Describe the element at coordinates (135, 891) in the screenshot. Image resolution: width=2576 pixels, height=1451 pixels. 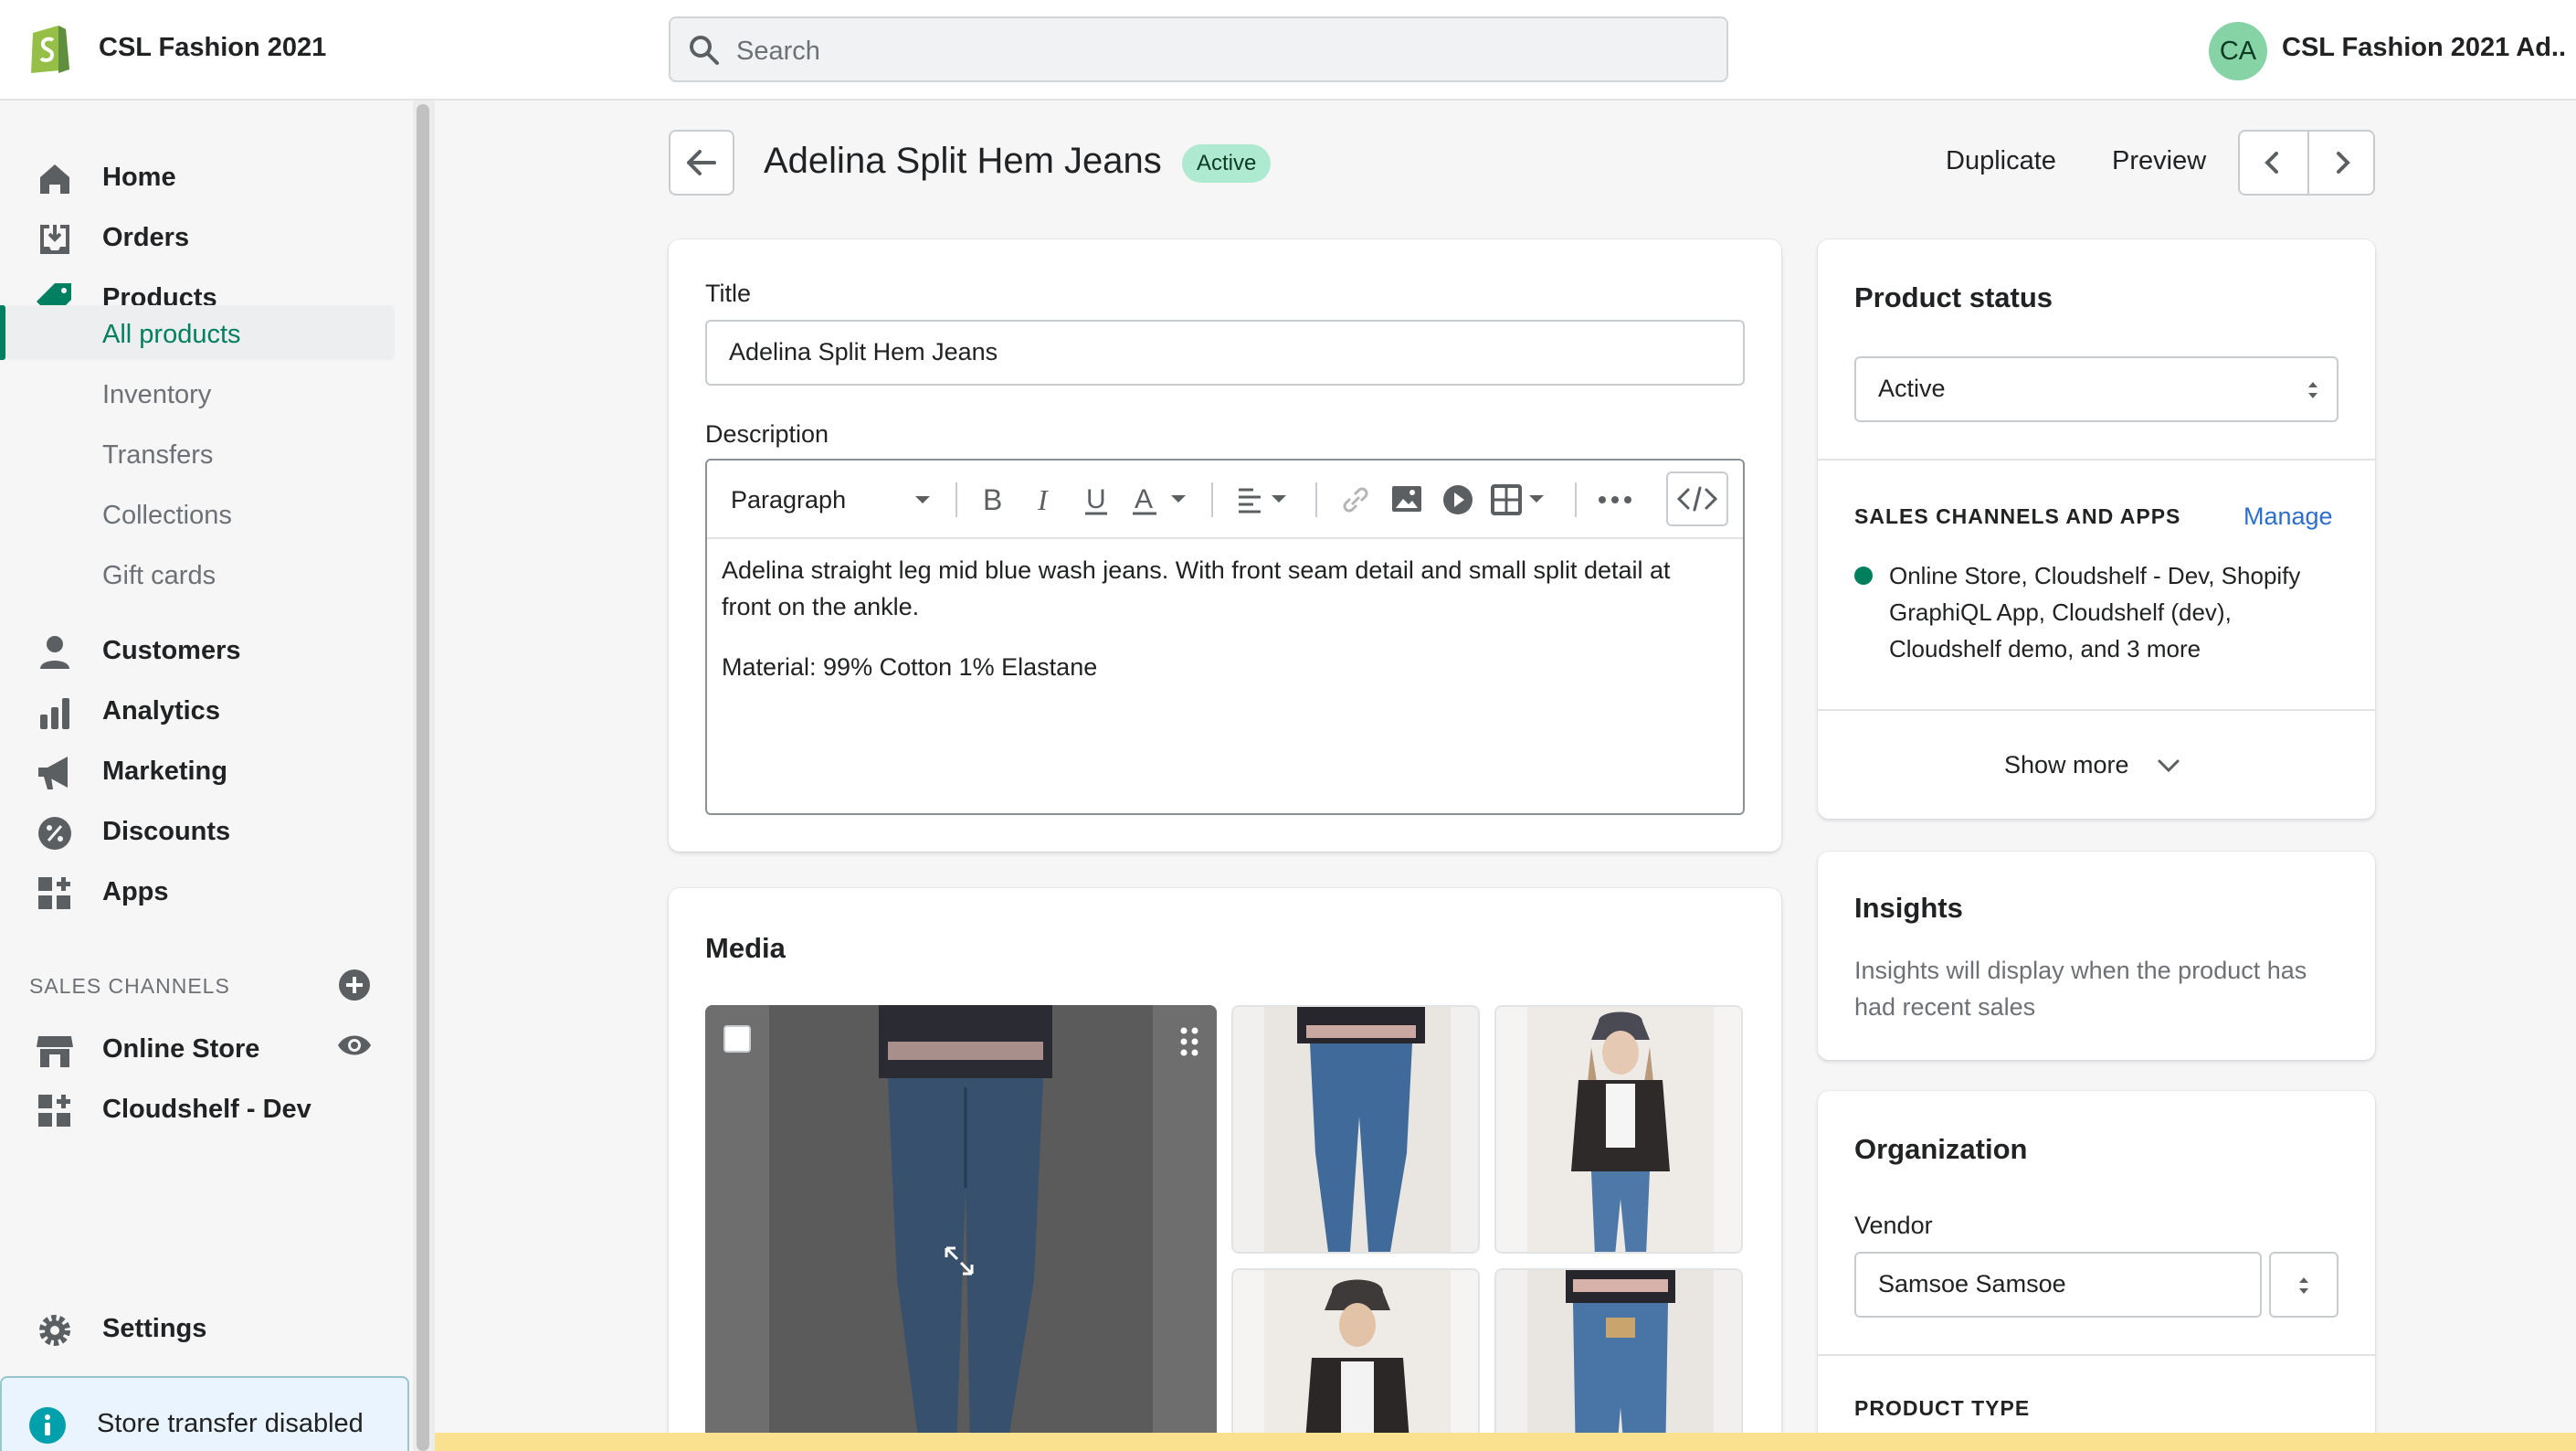
I see `sidebar-item-label: Apps` at that location.